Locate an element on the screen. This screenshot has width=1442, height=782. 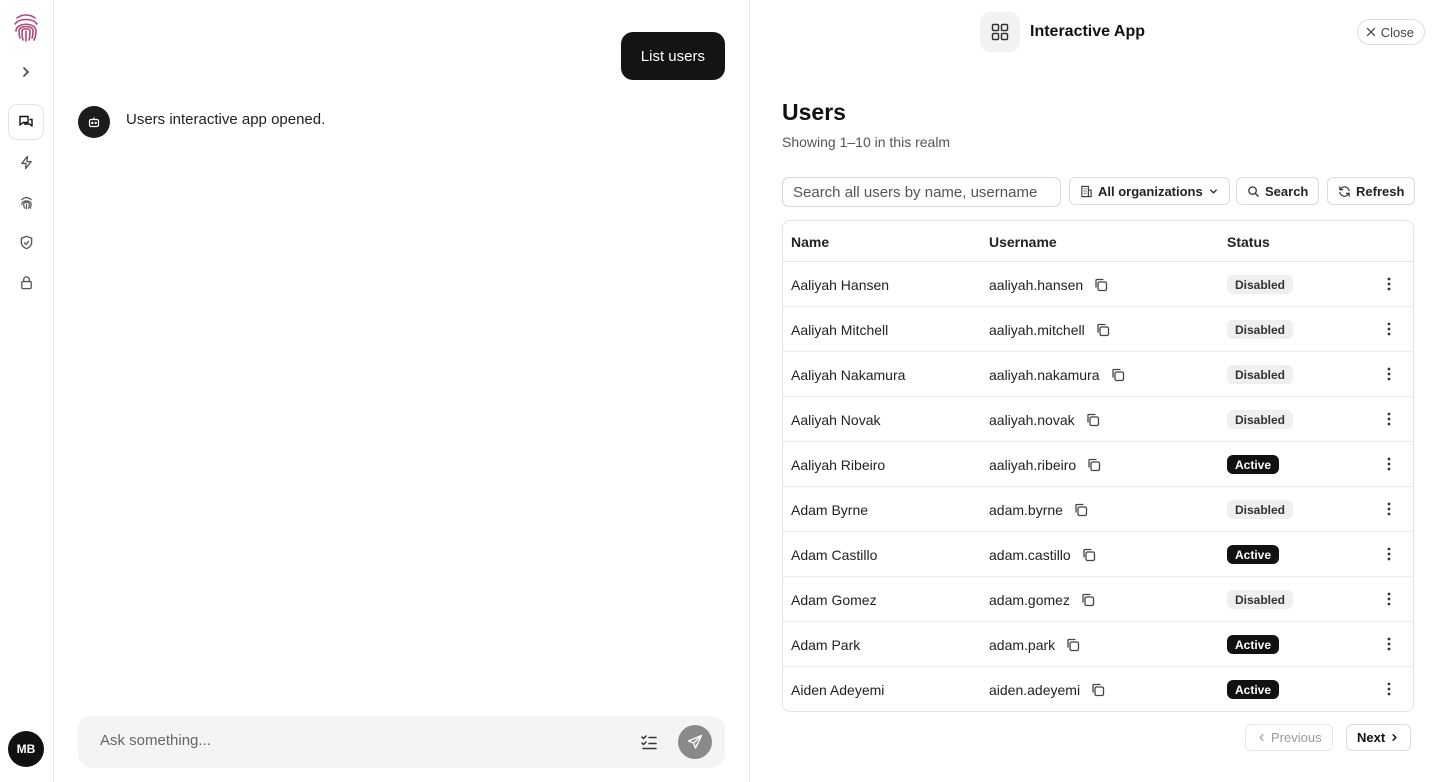
username: aiden.adeyemi is located at coordinates (1035, 690).